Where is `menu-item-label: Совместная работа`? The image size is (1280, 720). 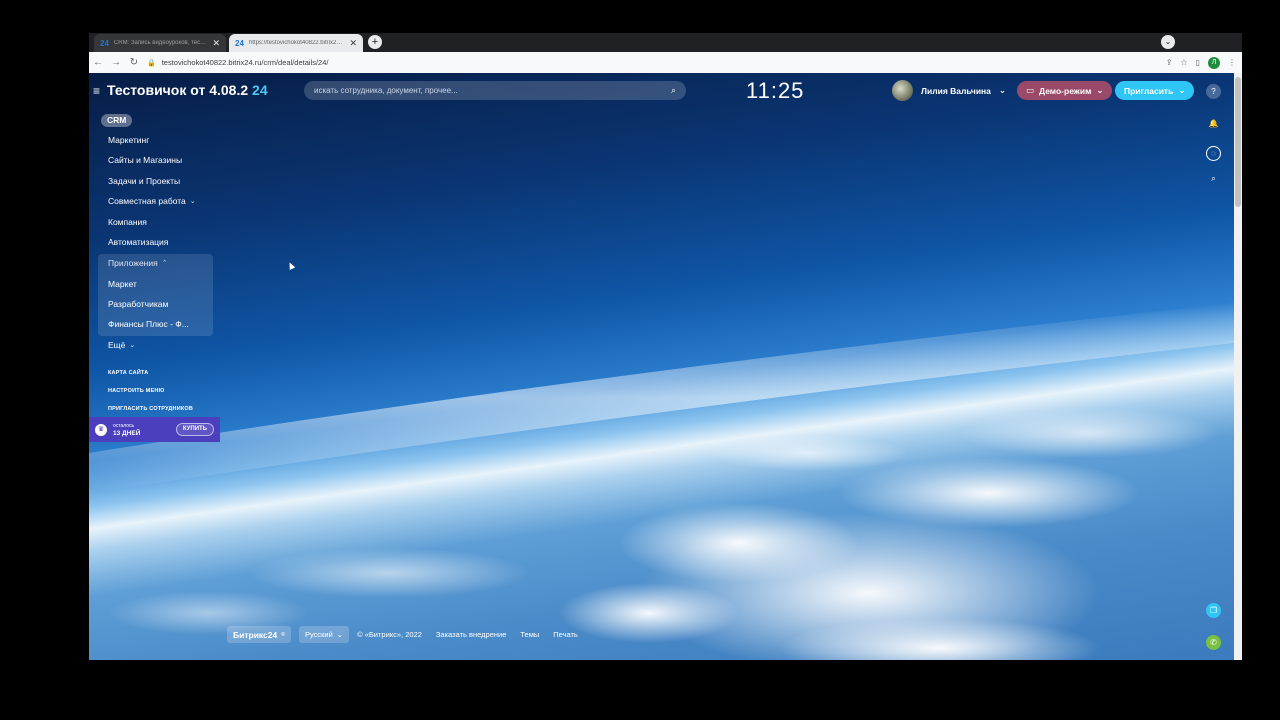 menu-item-label: Совместная работа is located at coordinates (147, 201).